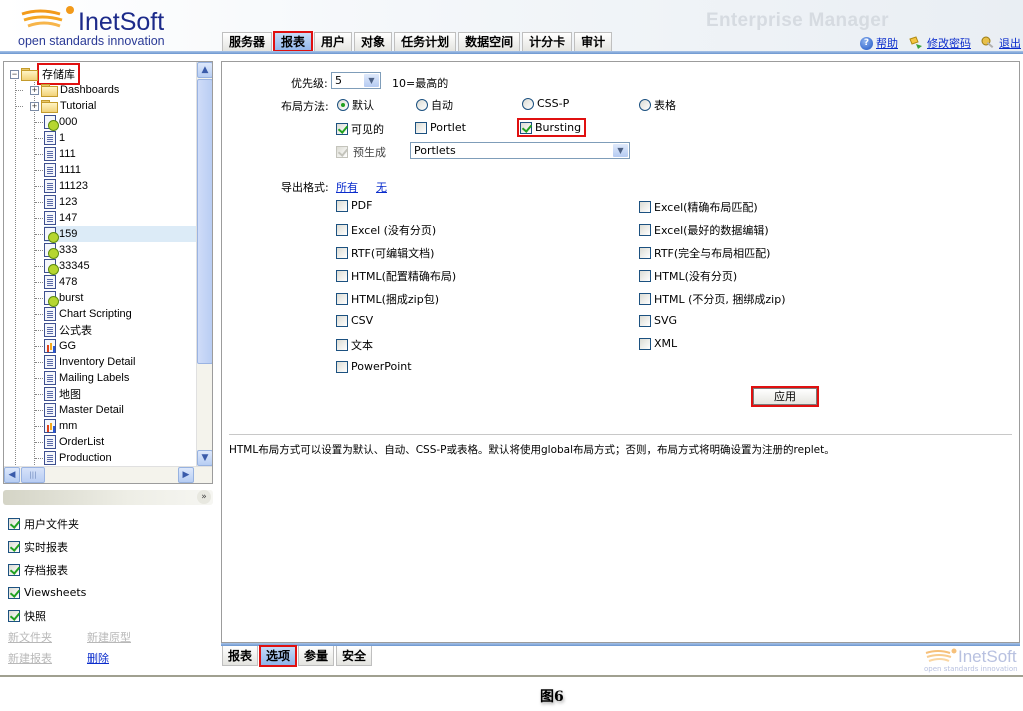 The image size is (1023, 711). What do you see at coordinates (520, 150) in the screenshot?
I see `portlets-select: Portlets ▼` at bounding box center [520, 150].